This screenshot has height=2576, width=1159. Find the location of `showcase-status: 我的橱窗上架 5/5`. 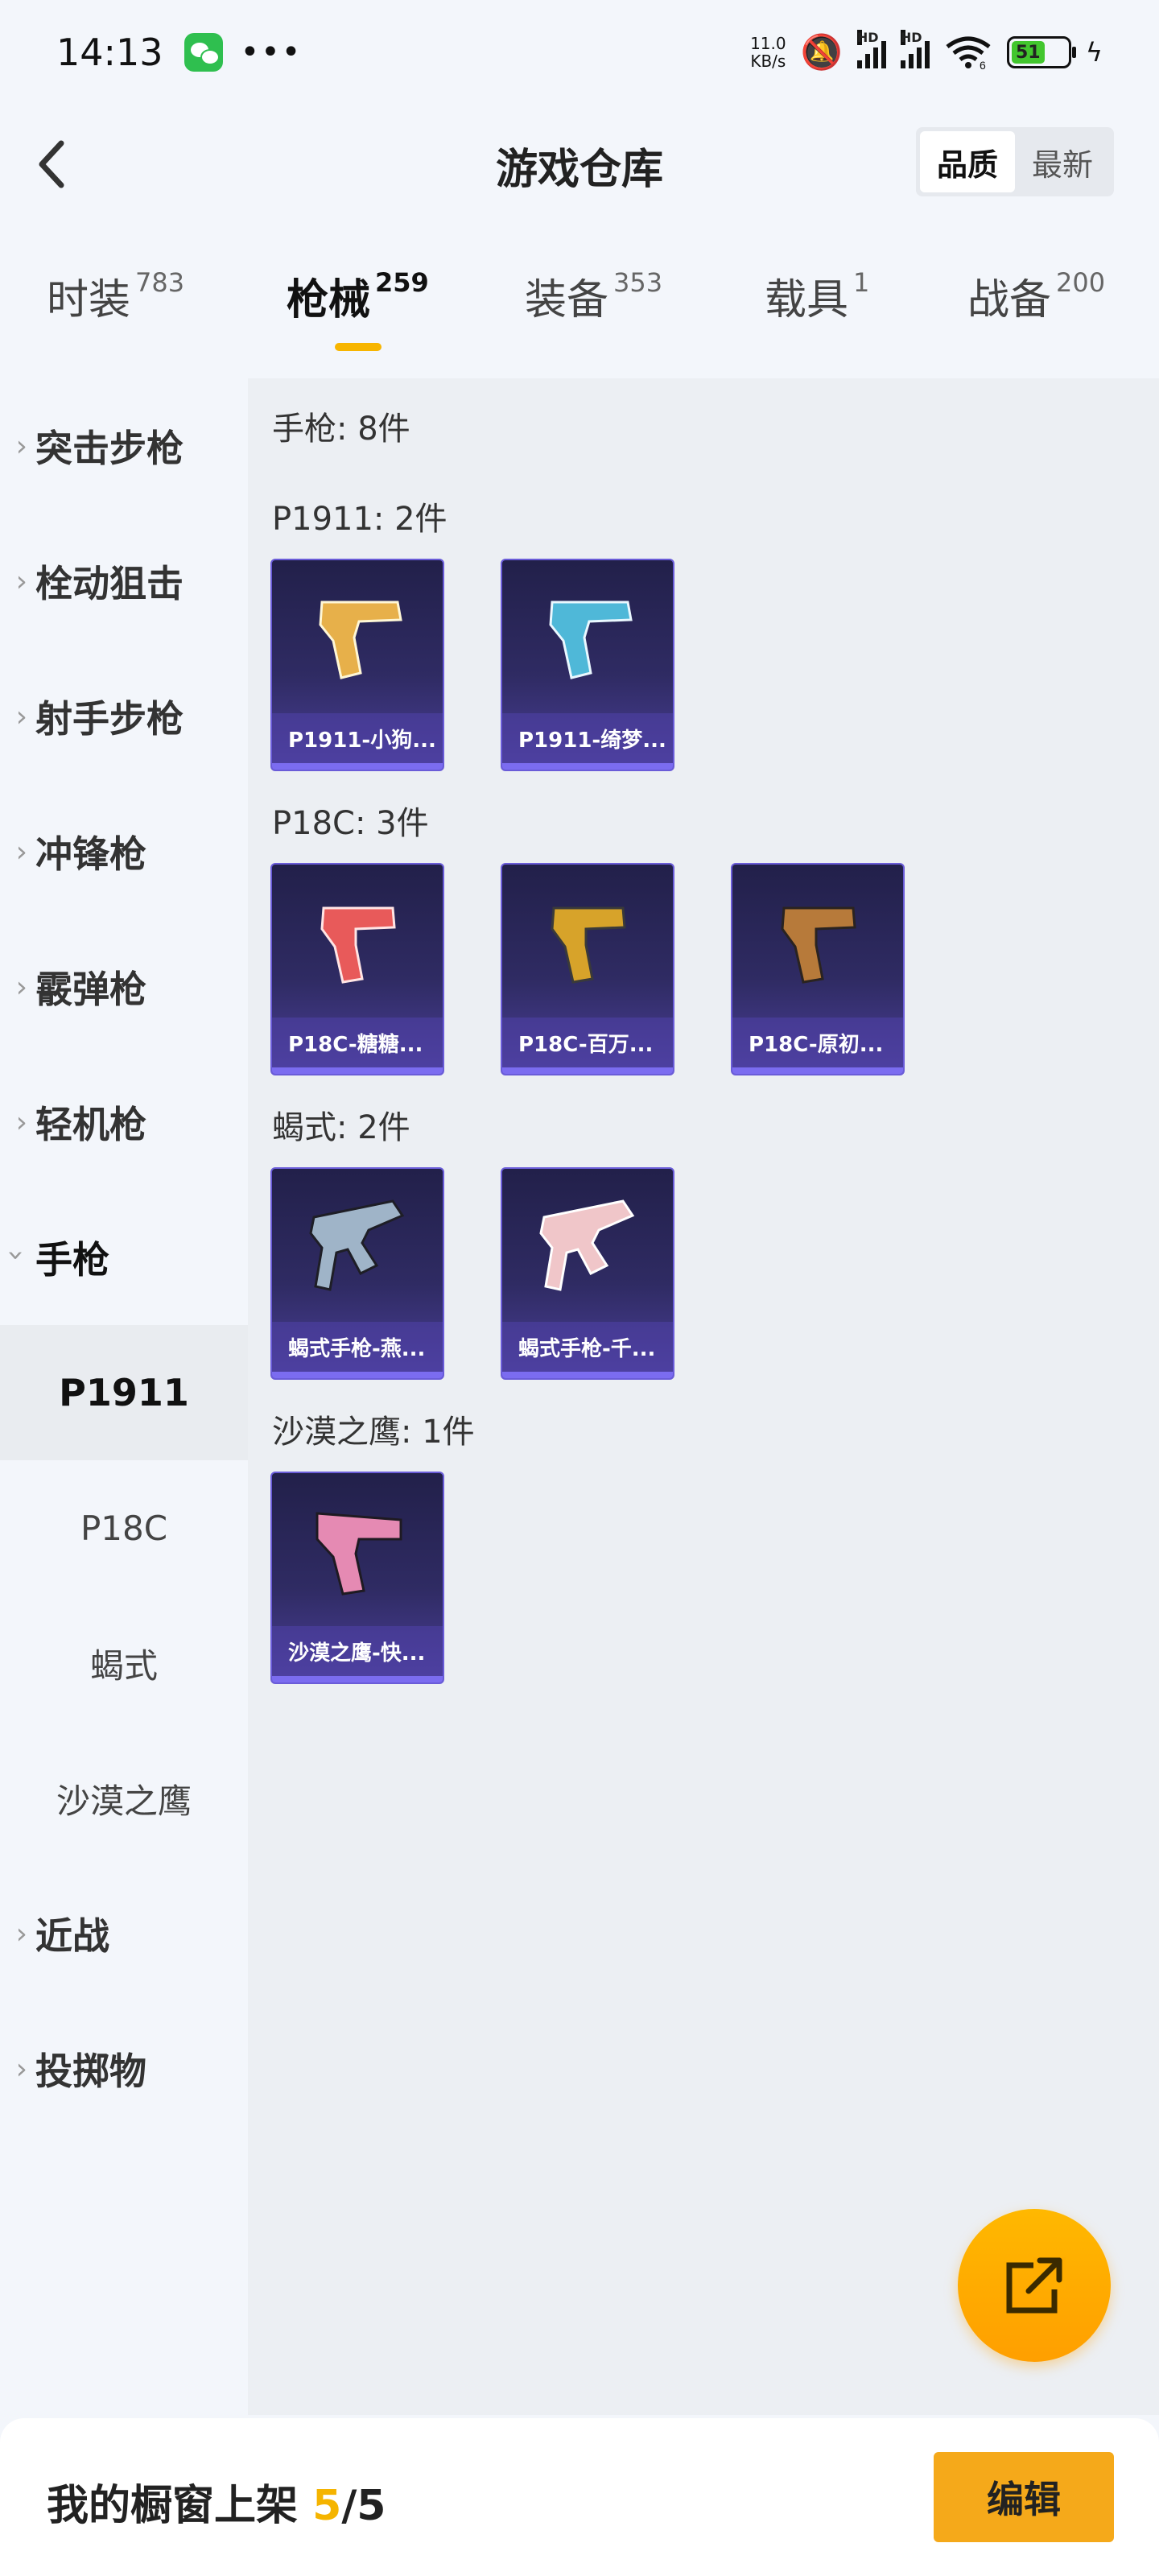

showcase-status: 我的橱窗上架 5/5 is located at coordinates (216, 2501).